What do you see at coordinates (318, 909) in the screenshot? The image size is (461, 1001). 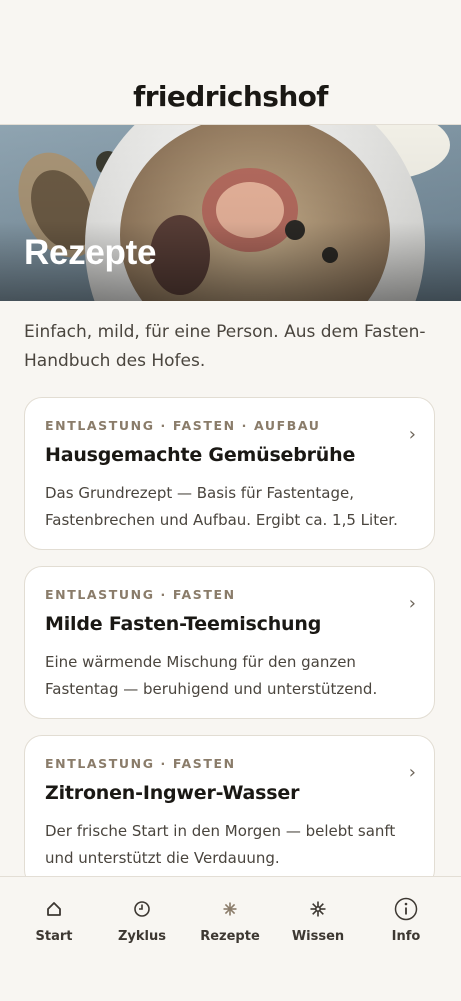 I see `snowflake-icon` at bounding box center [318, 909].